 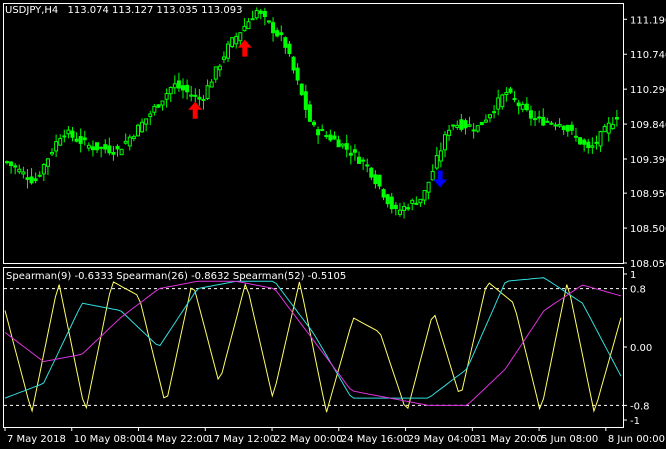 What do you see at coordinates (638, 290) in the screenshot?
I see `indicator-axis-label: 0.8` at bounding box center [638, 290].